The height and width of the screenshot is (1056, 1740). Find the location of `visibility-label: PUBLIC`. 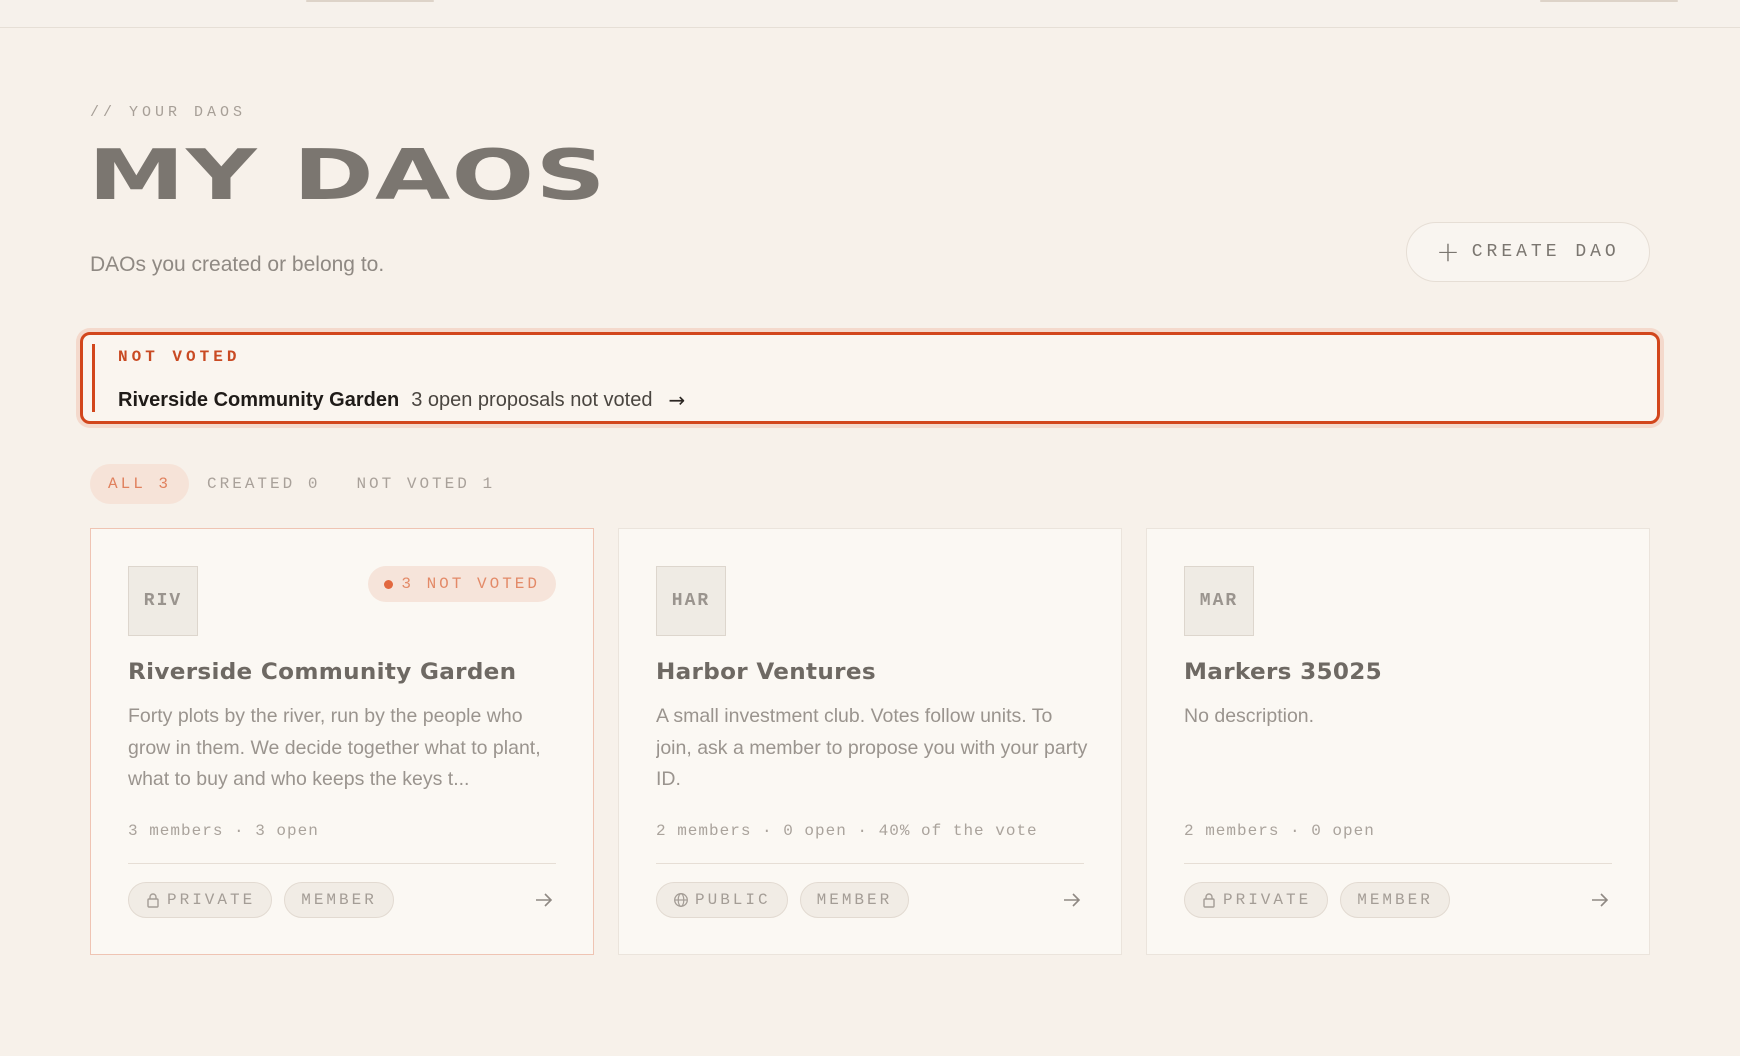

visibility-label: PUBLIC is located at coordinates (733, 900).